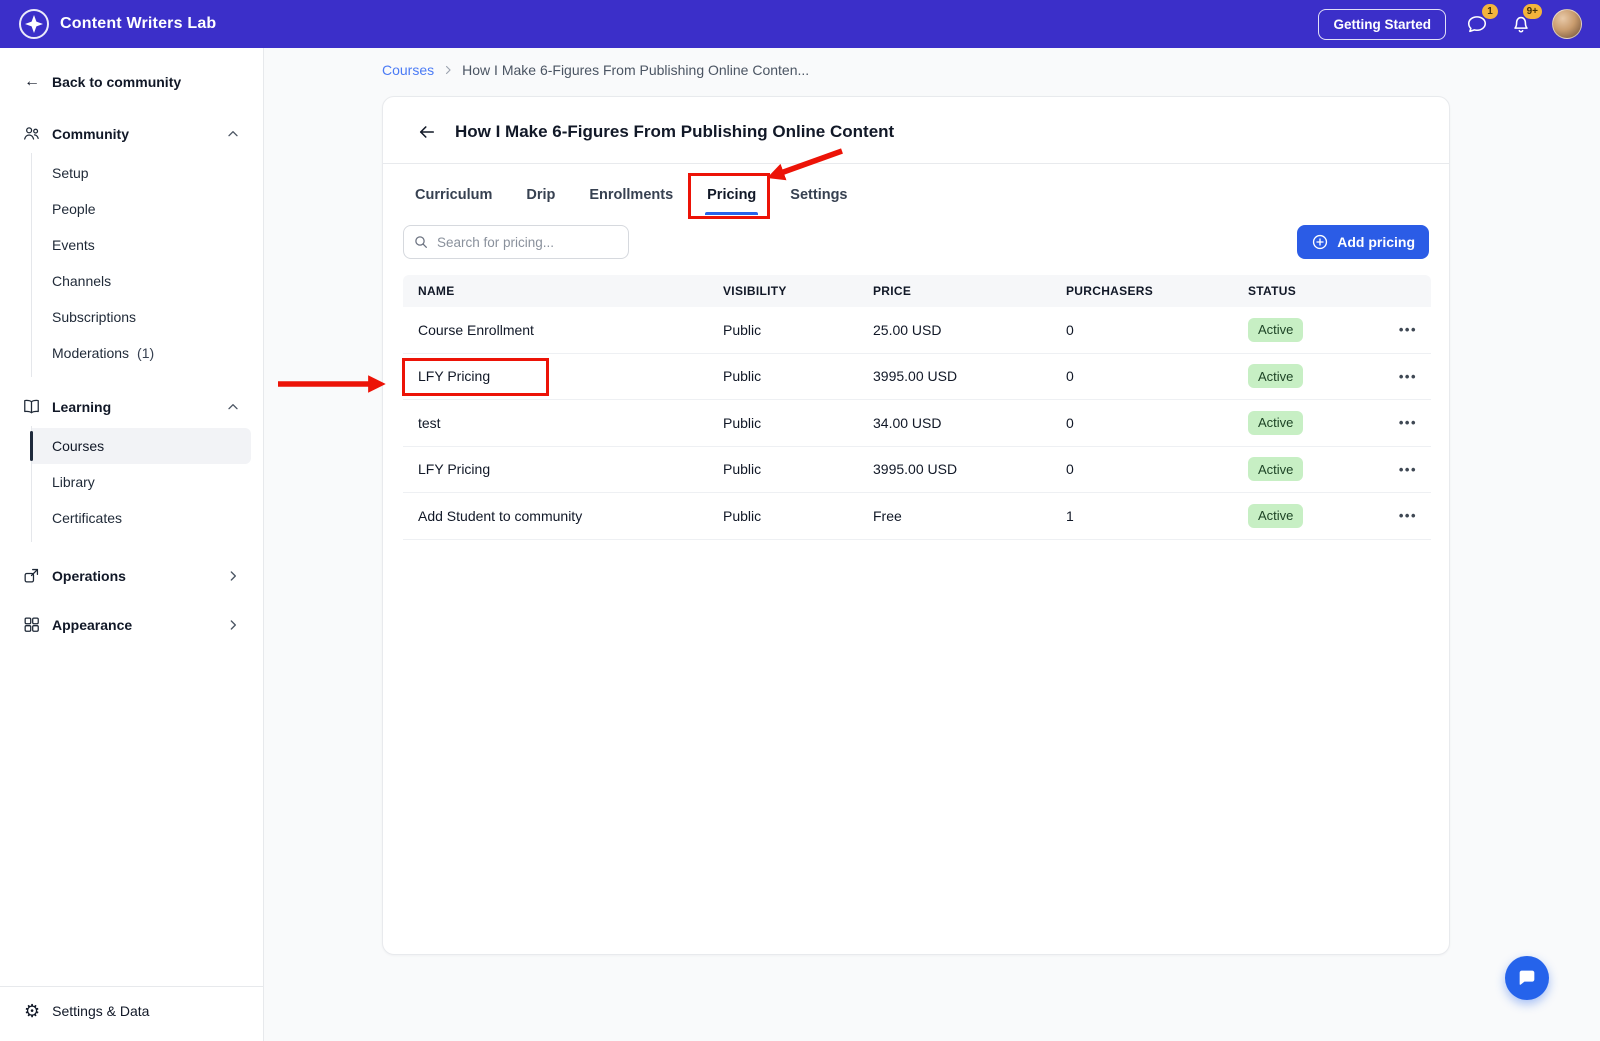 The image size is (1600, 1041). What do you see at coordinates (453, 197) in the screenshot?
I see `tab-curriculum: Curriculum` at bounding box center [453, 197].